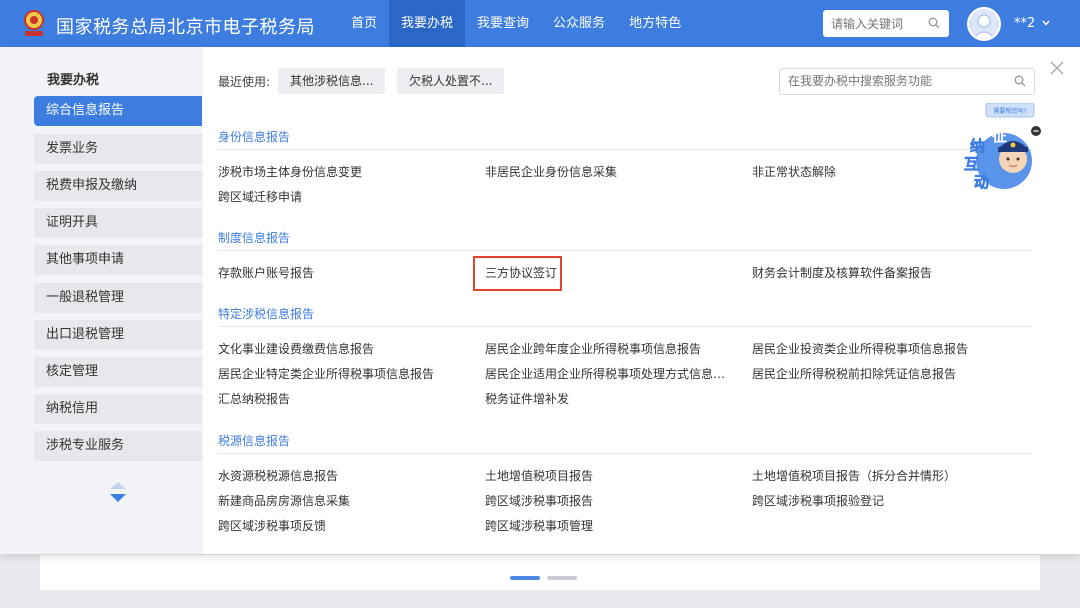 The image size is (1080, 608). I want to click on link-specific-income-tax: 居民企业特定类企业所得税事项信息报告, so click(326, 373).